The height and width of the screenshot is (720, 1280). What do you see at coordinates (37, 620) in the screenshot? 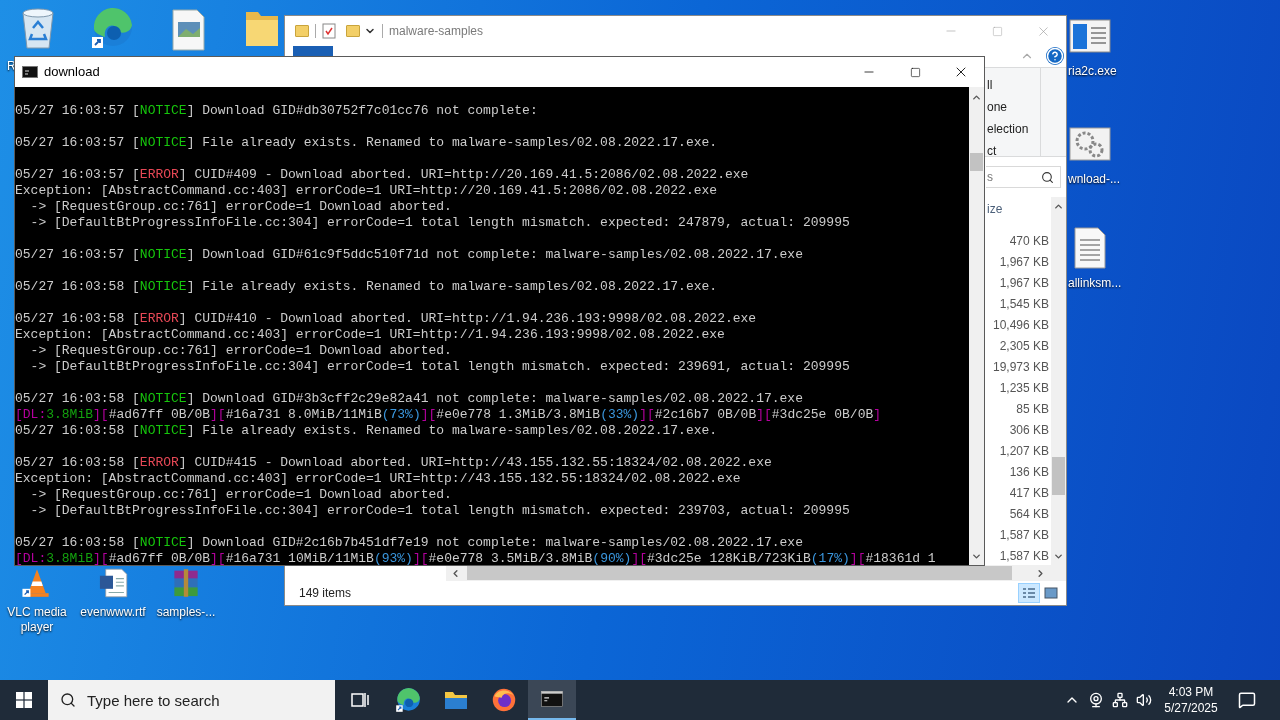
I see `icon-label: VLC media player` at bounding box center [37, 620].